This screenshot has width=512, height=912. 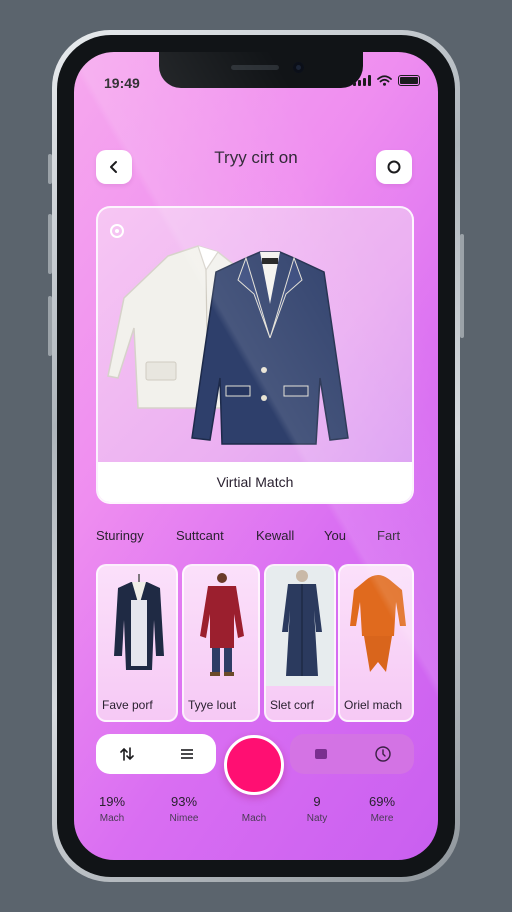 I want to click on outfit-label: Oriel mach, so click(x=373, y=705).